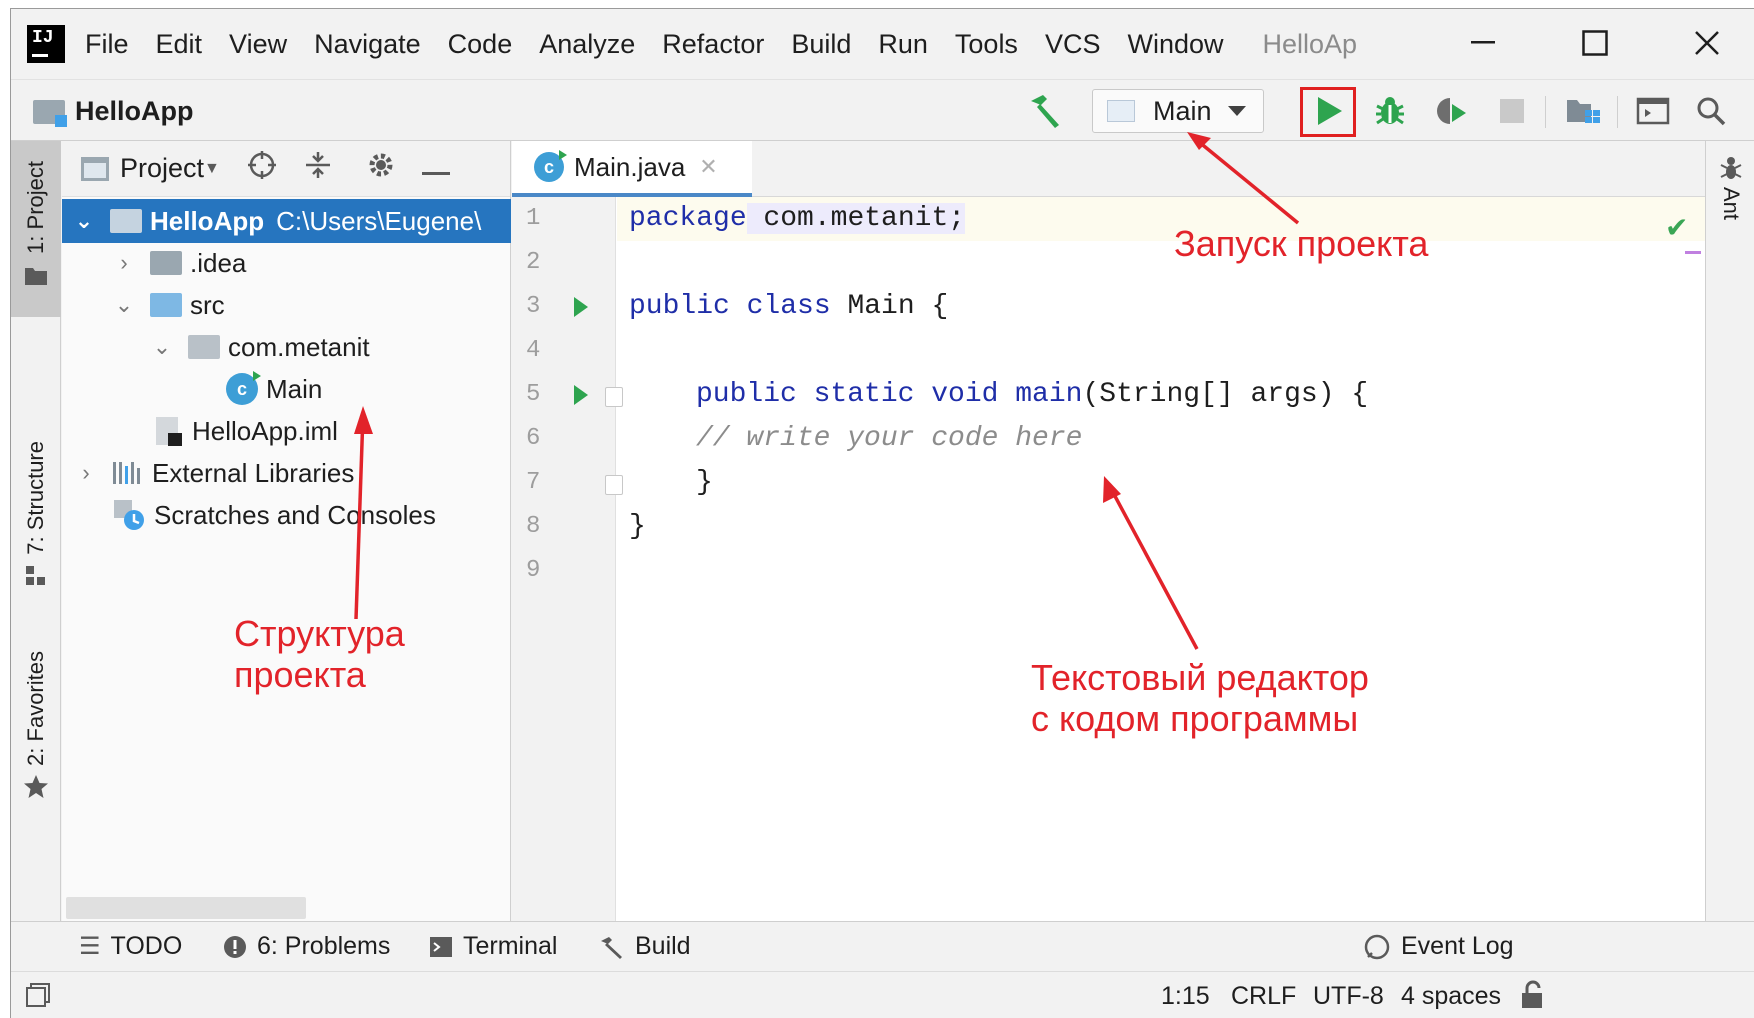 This screenshot has height=1018, width=1754. I want to click on toggle-tool-windows-icon, so click(38, 995).